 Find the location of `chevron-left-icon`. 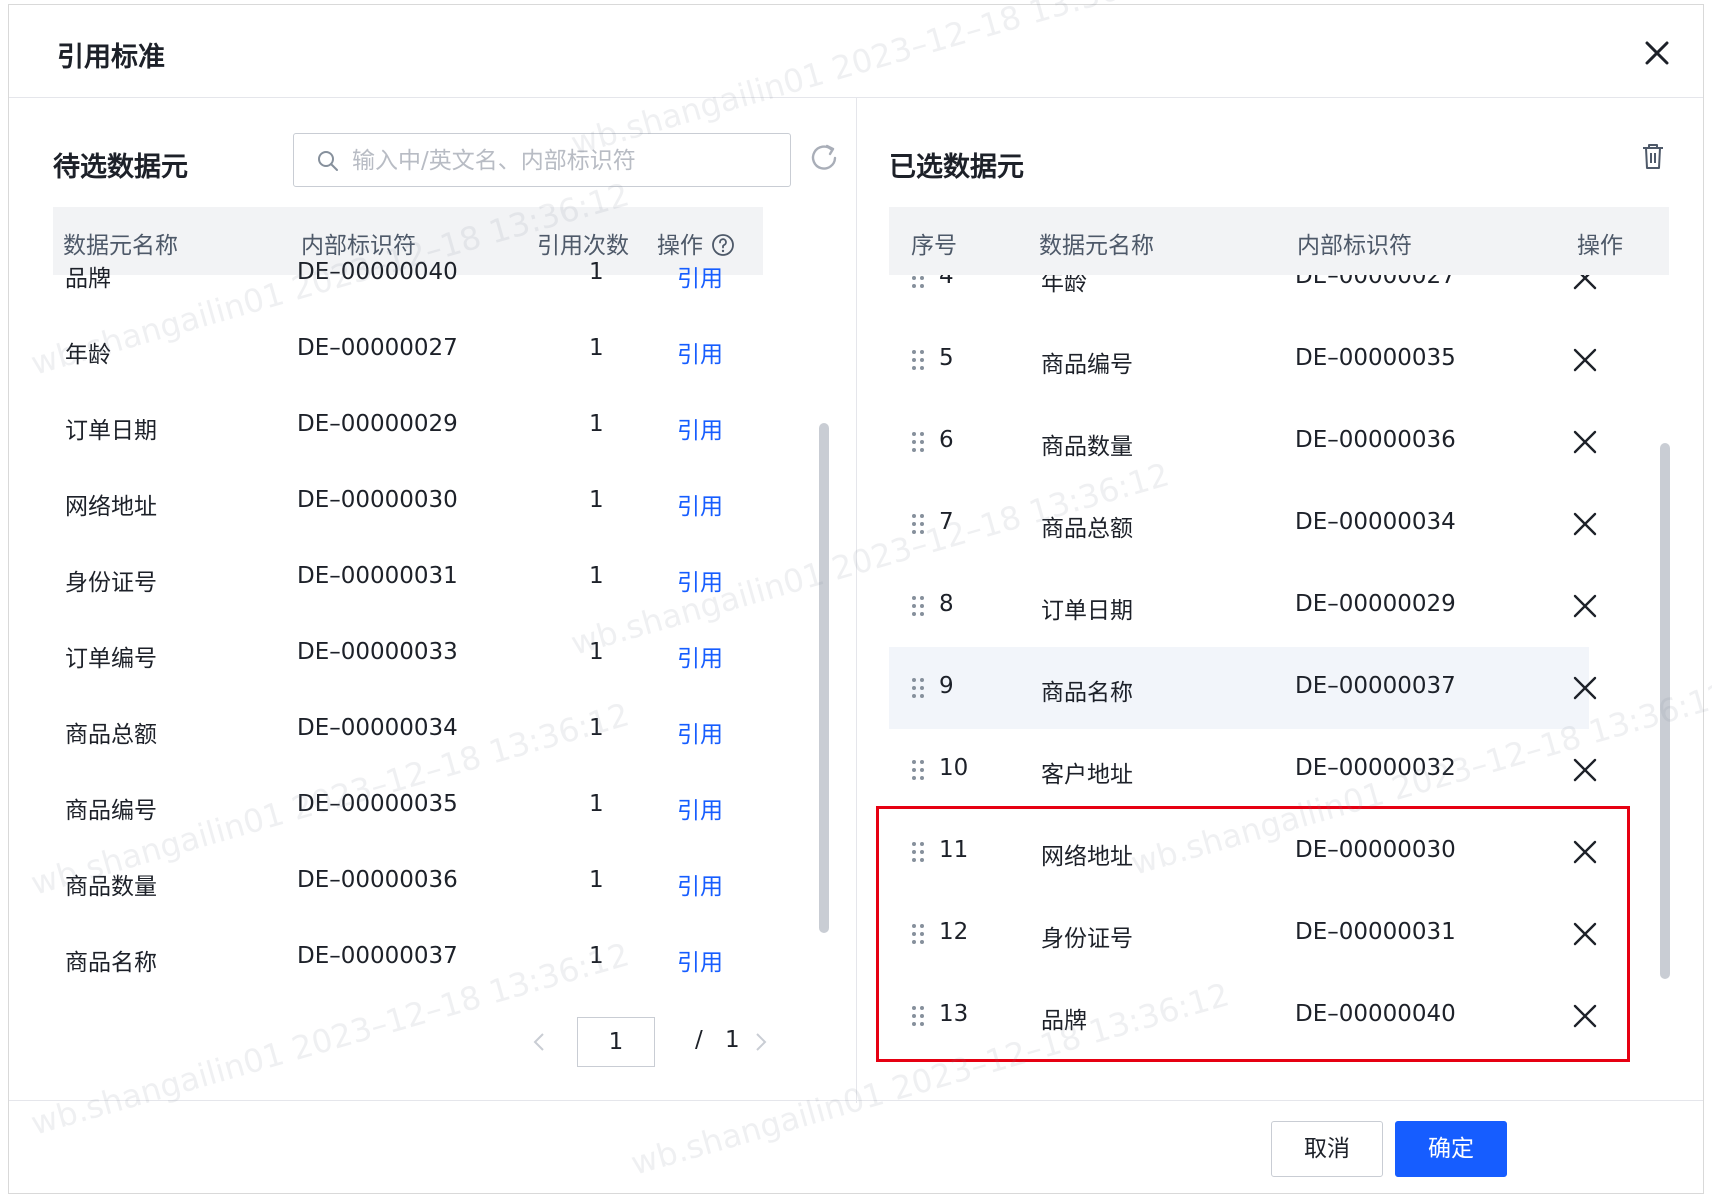

chevron-left-icon is located at coordinates (540, 1042).